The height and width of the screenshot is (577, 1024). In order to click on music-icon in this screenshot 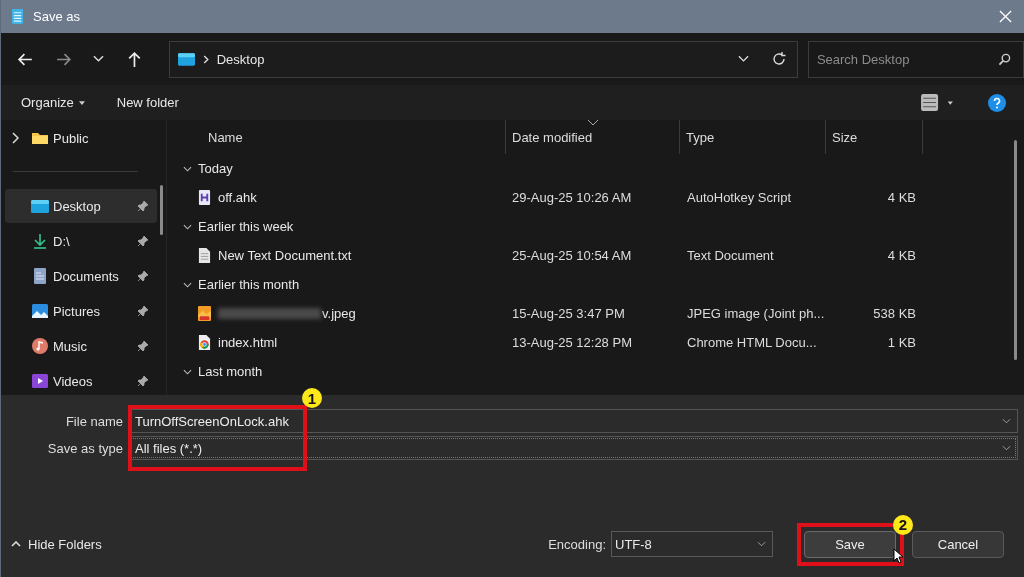, I will do `click(40, 346)`.